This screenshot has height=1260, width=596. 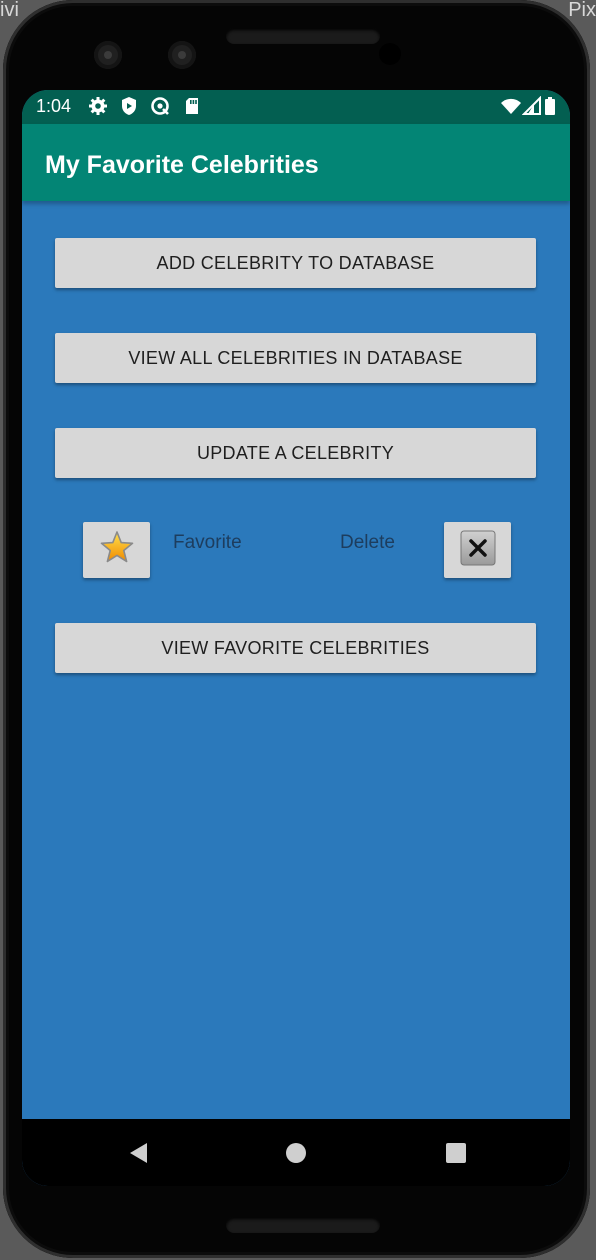 What do you see at coordinates (303, 36) in the screenshot?
I see `earpiece-speaker` at bounding box center [303, 36].